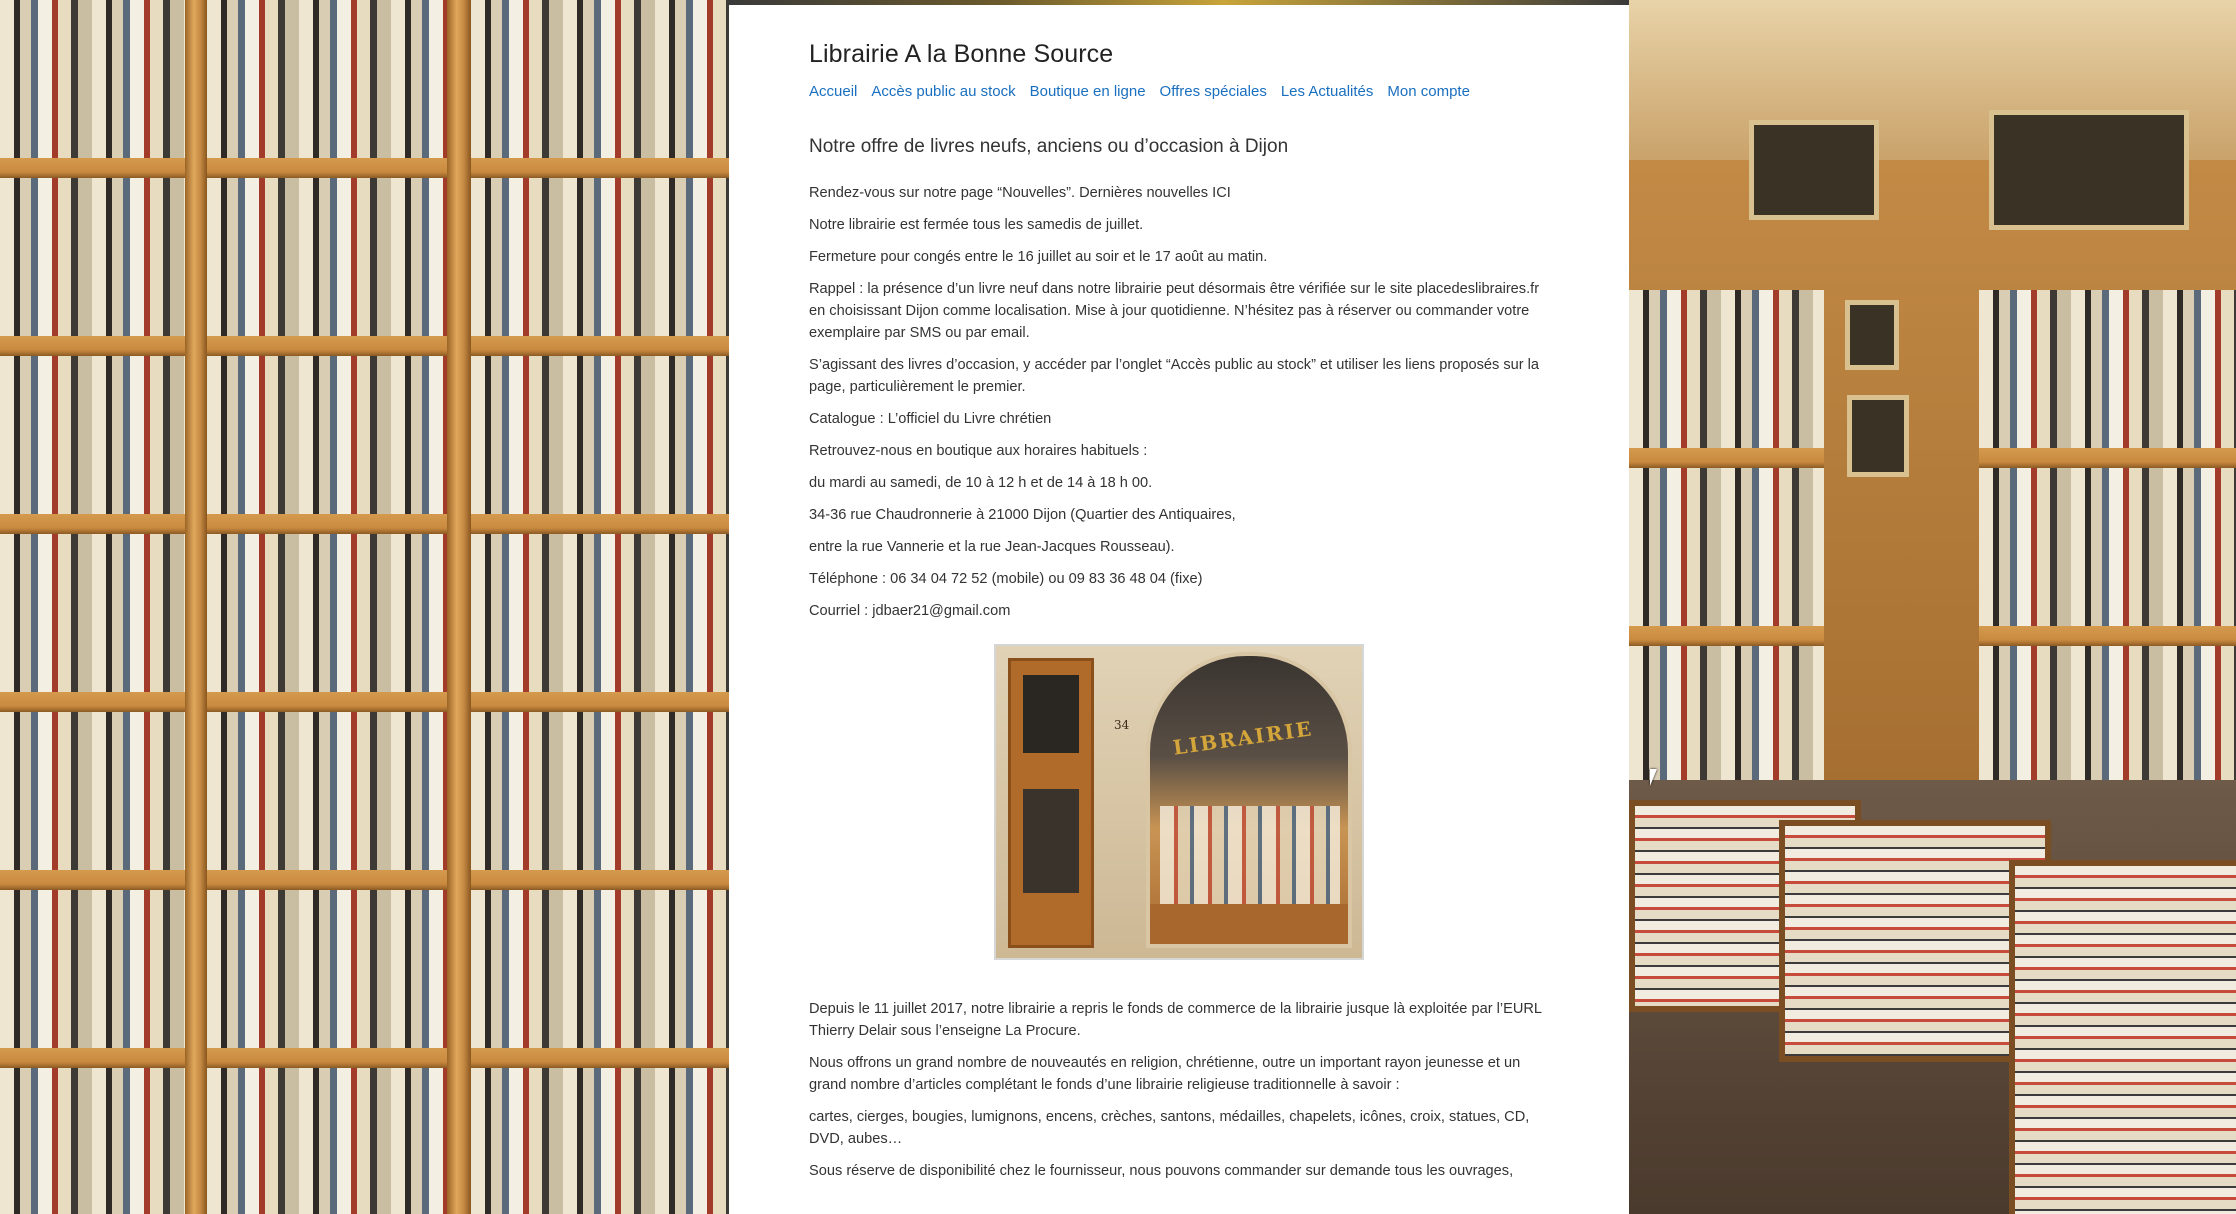 The width and height of the screenshot is (2236, 1214). What do you see at coordinates (1249, 924) in the screenshot?
I see `window-sill` at bounding box center [1249, 924].